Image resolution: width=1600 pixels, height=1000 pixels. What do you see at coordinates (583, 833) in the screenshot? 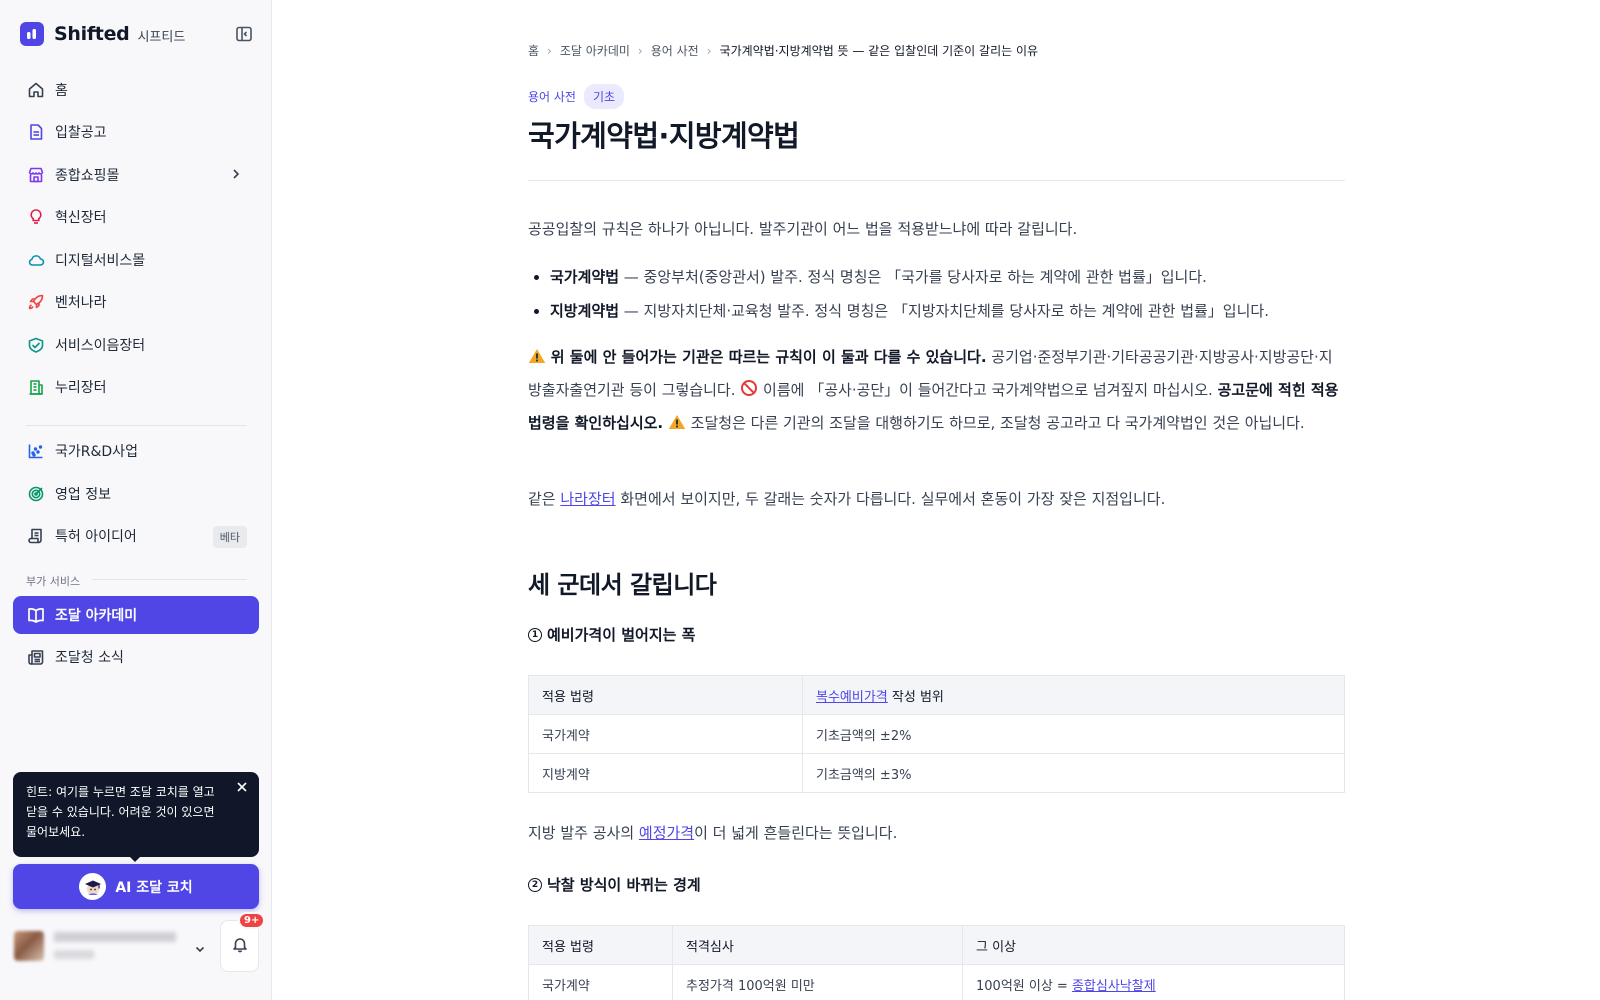
I see `text: 지방 발주 공사의` at bounding box center [583, 833].